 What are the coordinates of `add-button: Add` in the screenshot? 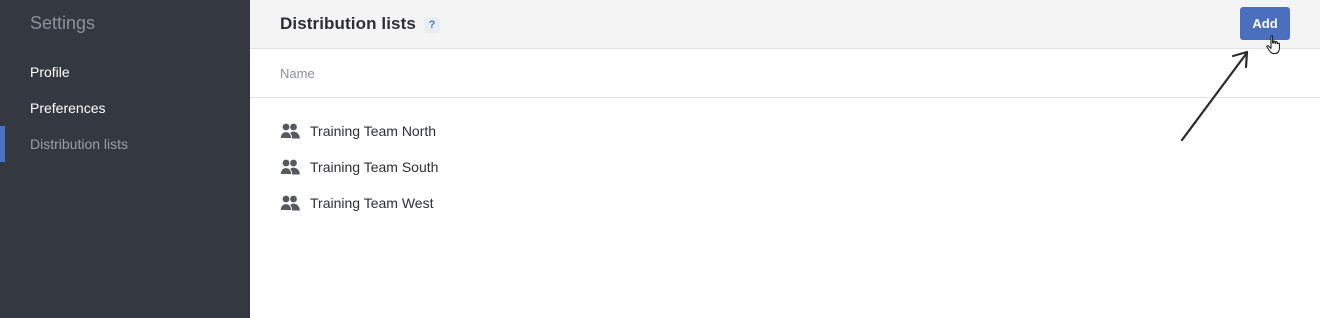 It's located at (1265, 23).